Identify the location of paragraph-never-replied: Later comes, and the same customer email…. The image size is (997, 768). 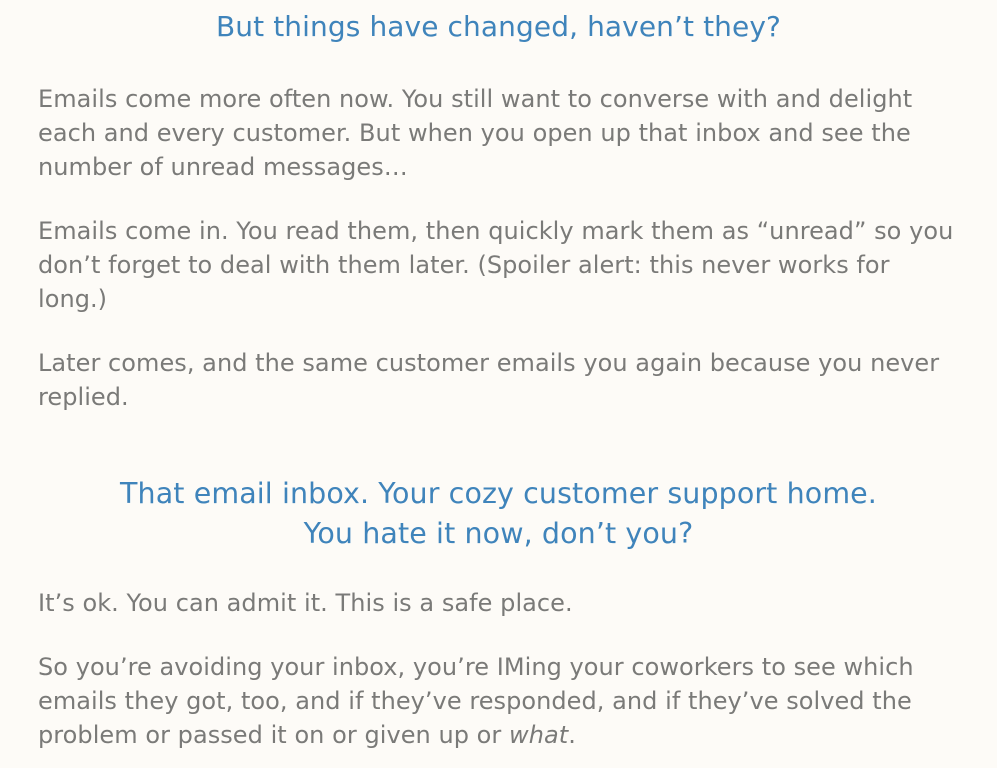
(489, 380).